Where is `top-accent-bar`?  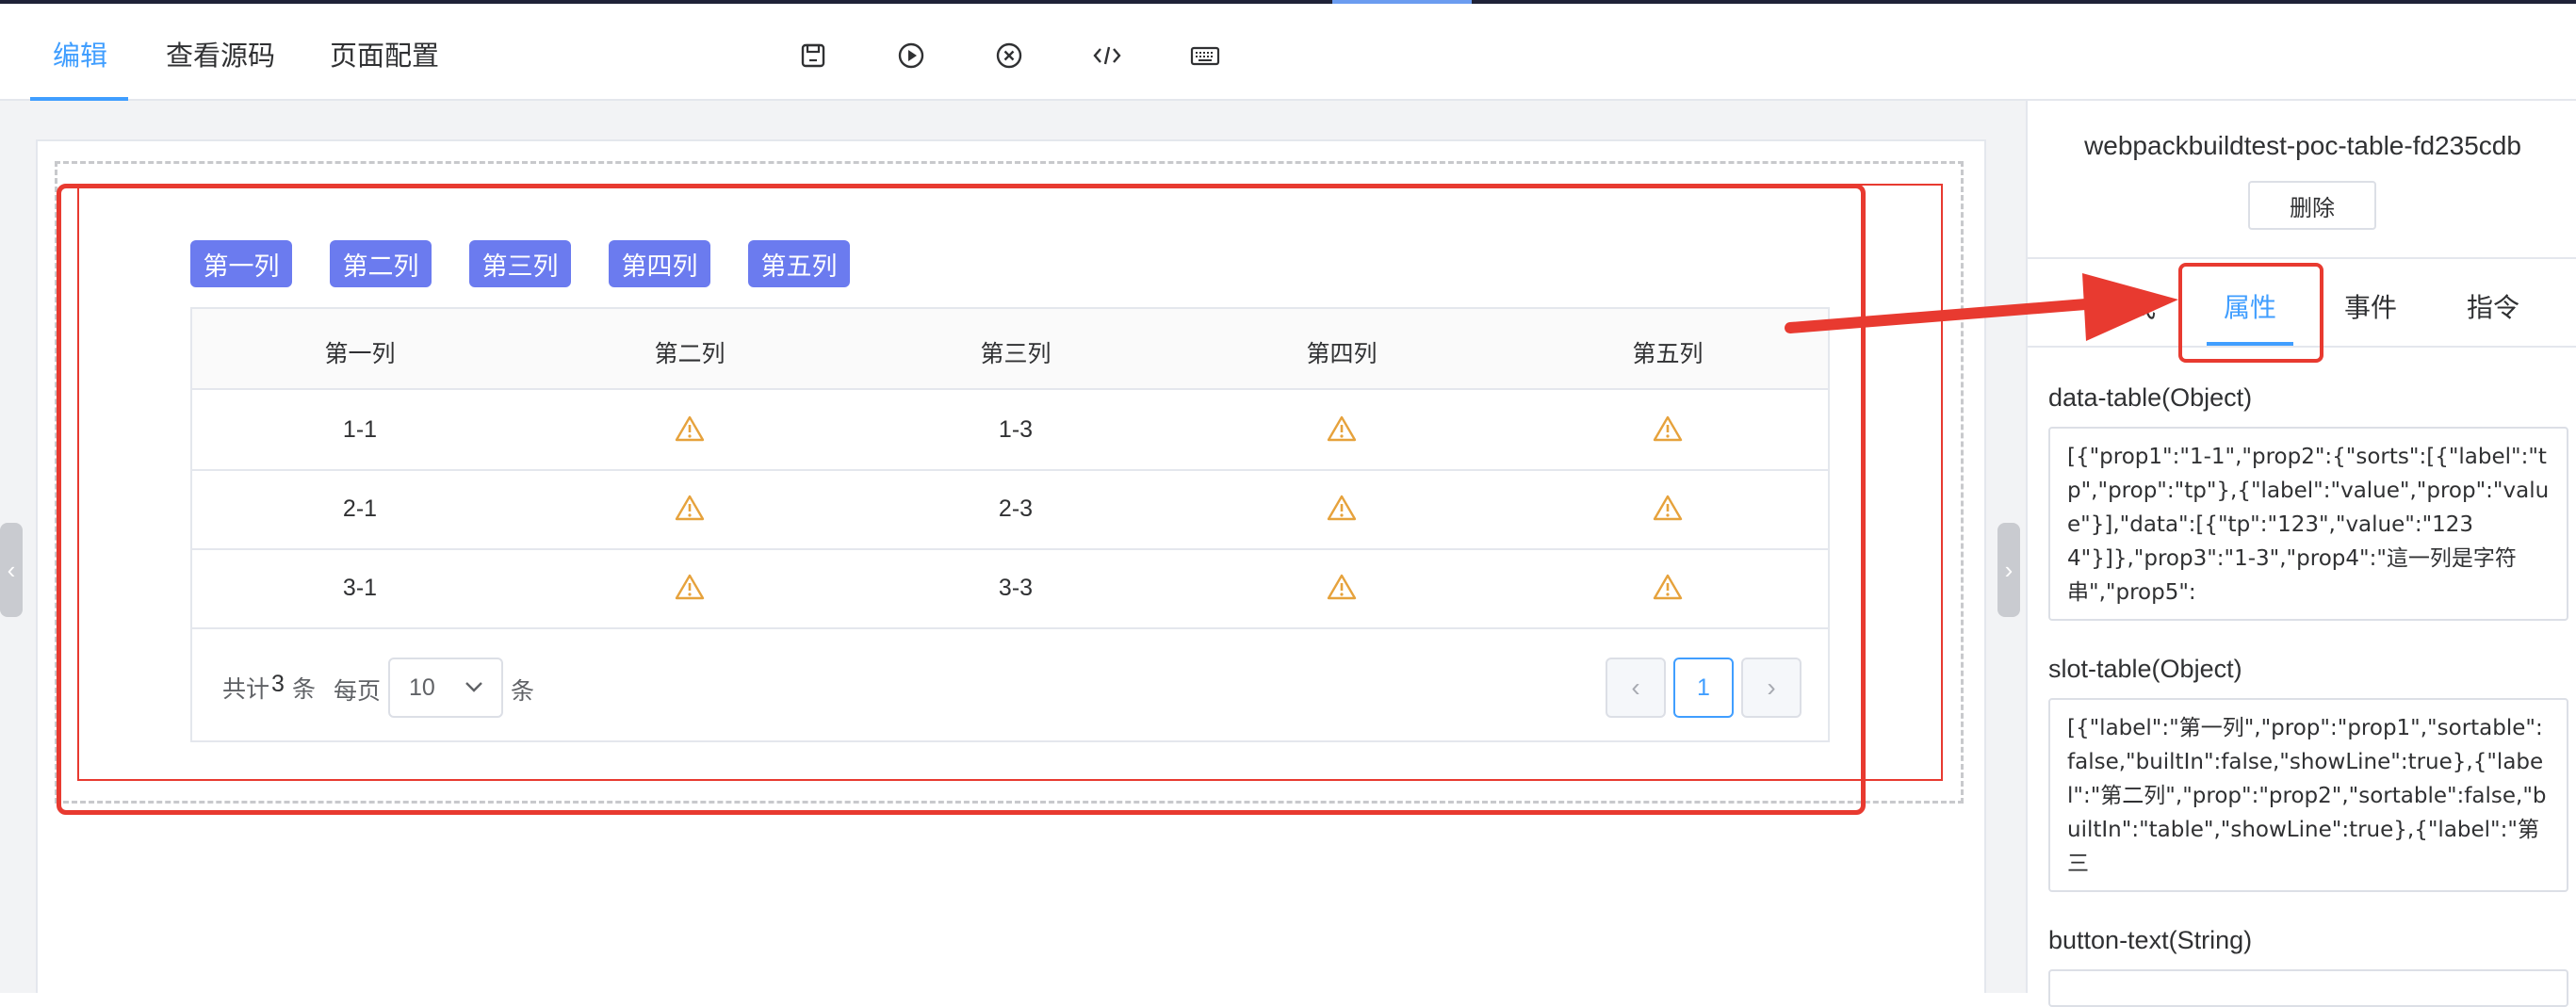 top-accent-bar is located at coordinates (1288, 2).